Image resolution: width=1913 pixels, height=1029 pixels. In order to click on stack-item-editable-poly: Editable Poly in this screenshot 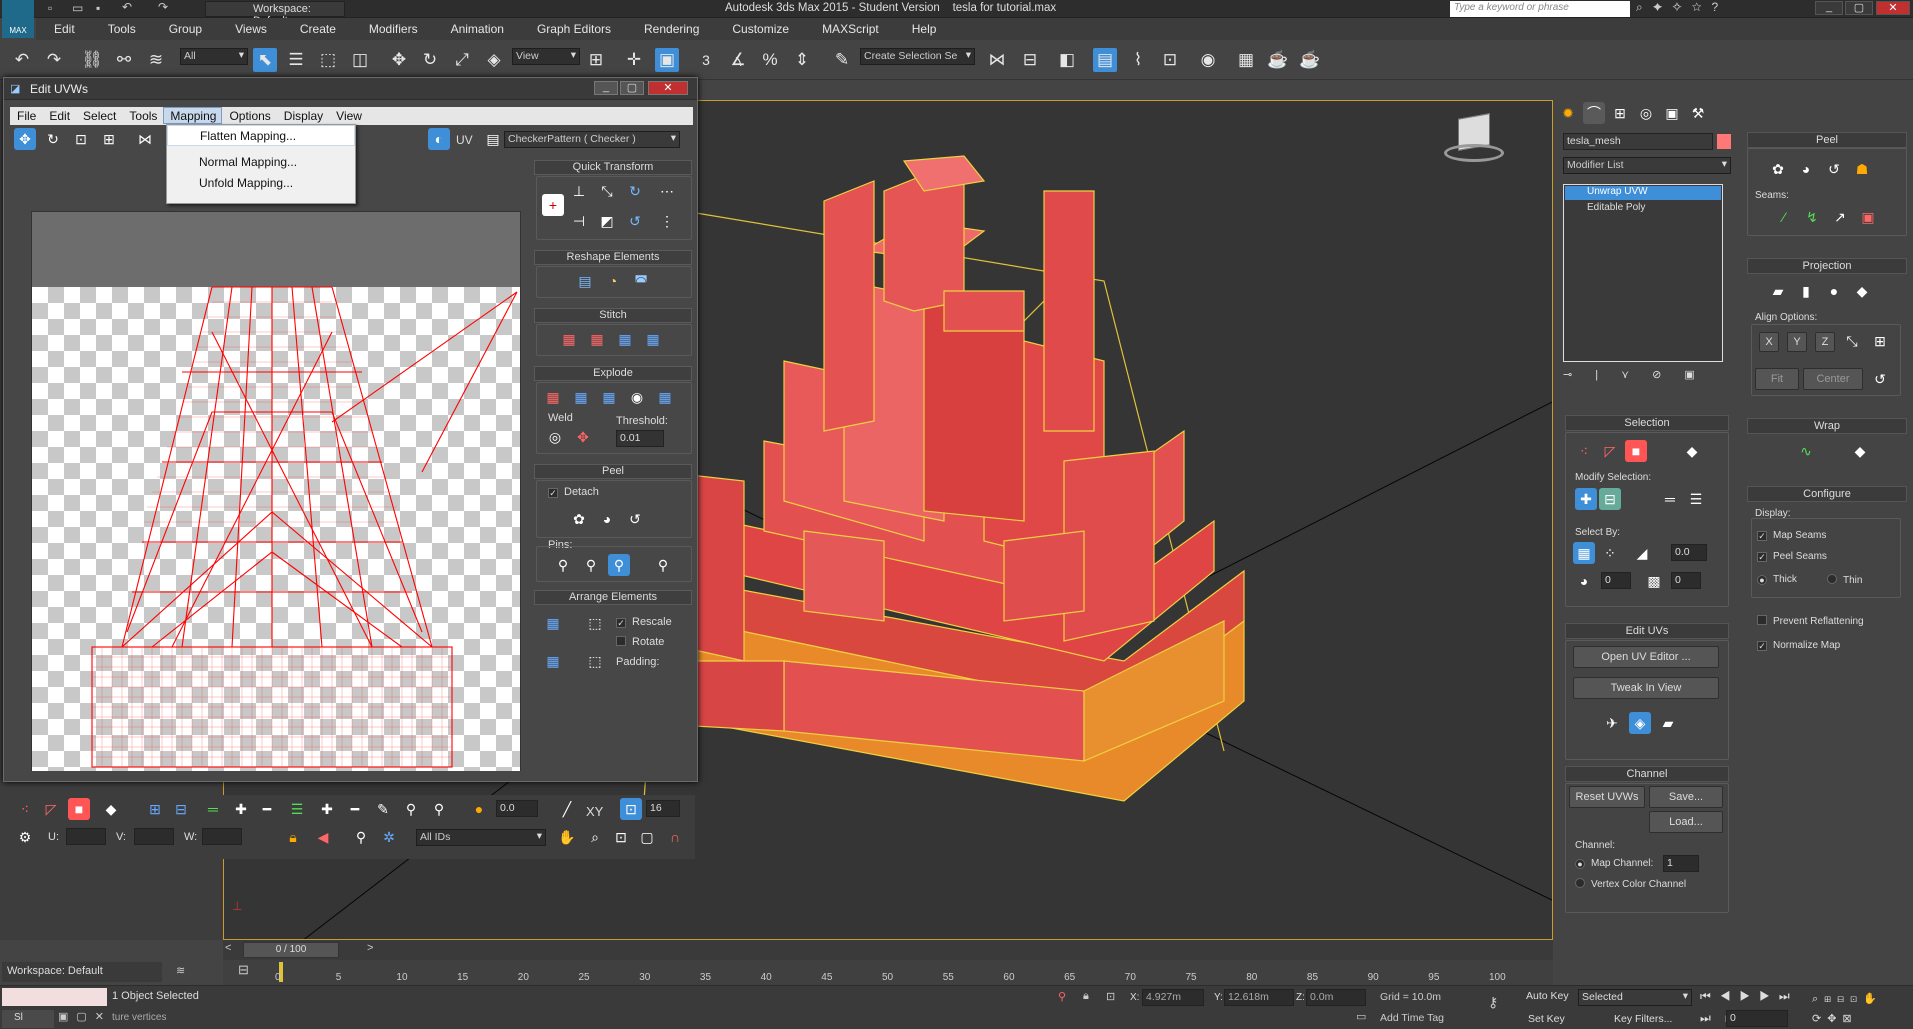, I will do `click(1643, 209)`.